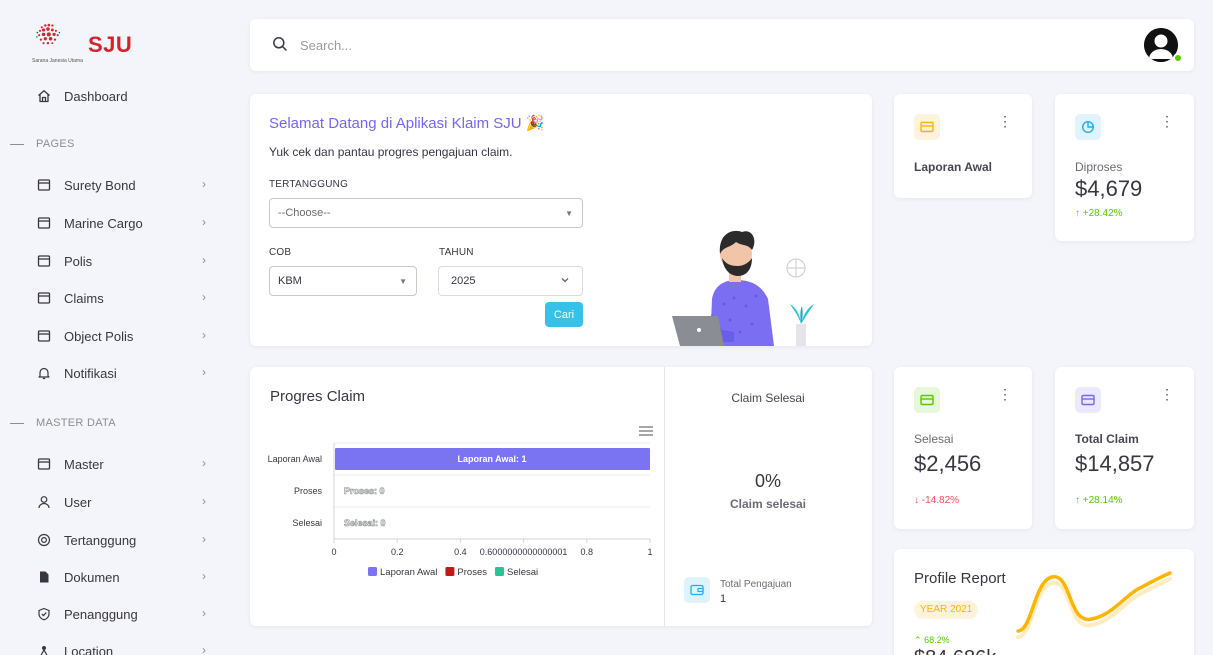  Describe the element at coordinates (44, 540) in the screenshot. I see `support-icon` at that location.